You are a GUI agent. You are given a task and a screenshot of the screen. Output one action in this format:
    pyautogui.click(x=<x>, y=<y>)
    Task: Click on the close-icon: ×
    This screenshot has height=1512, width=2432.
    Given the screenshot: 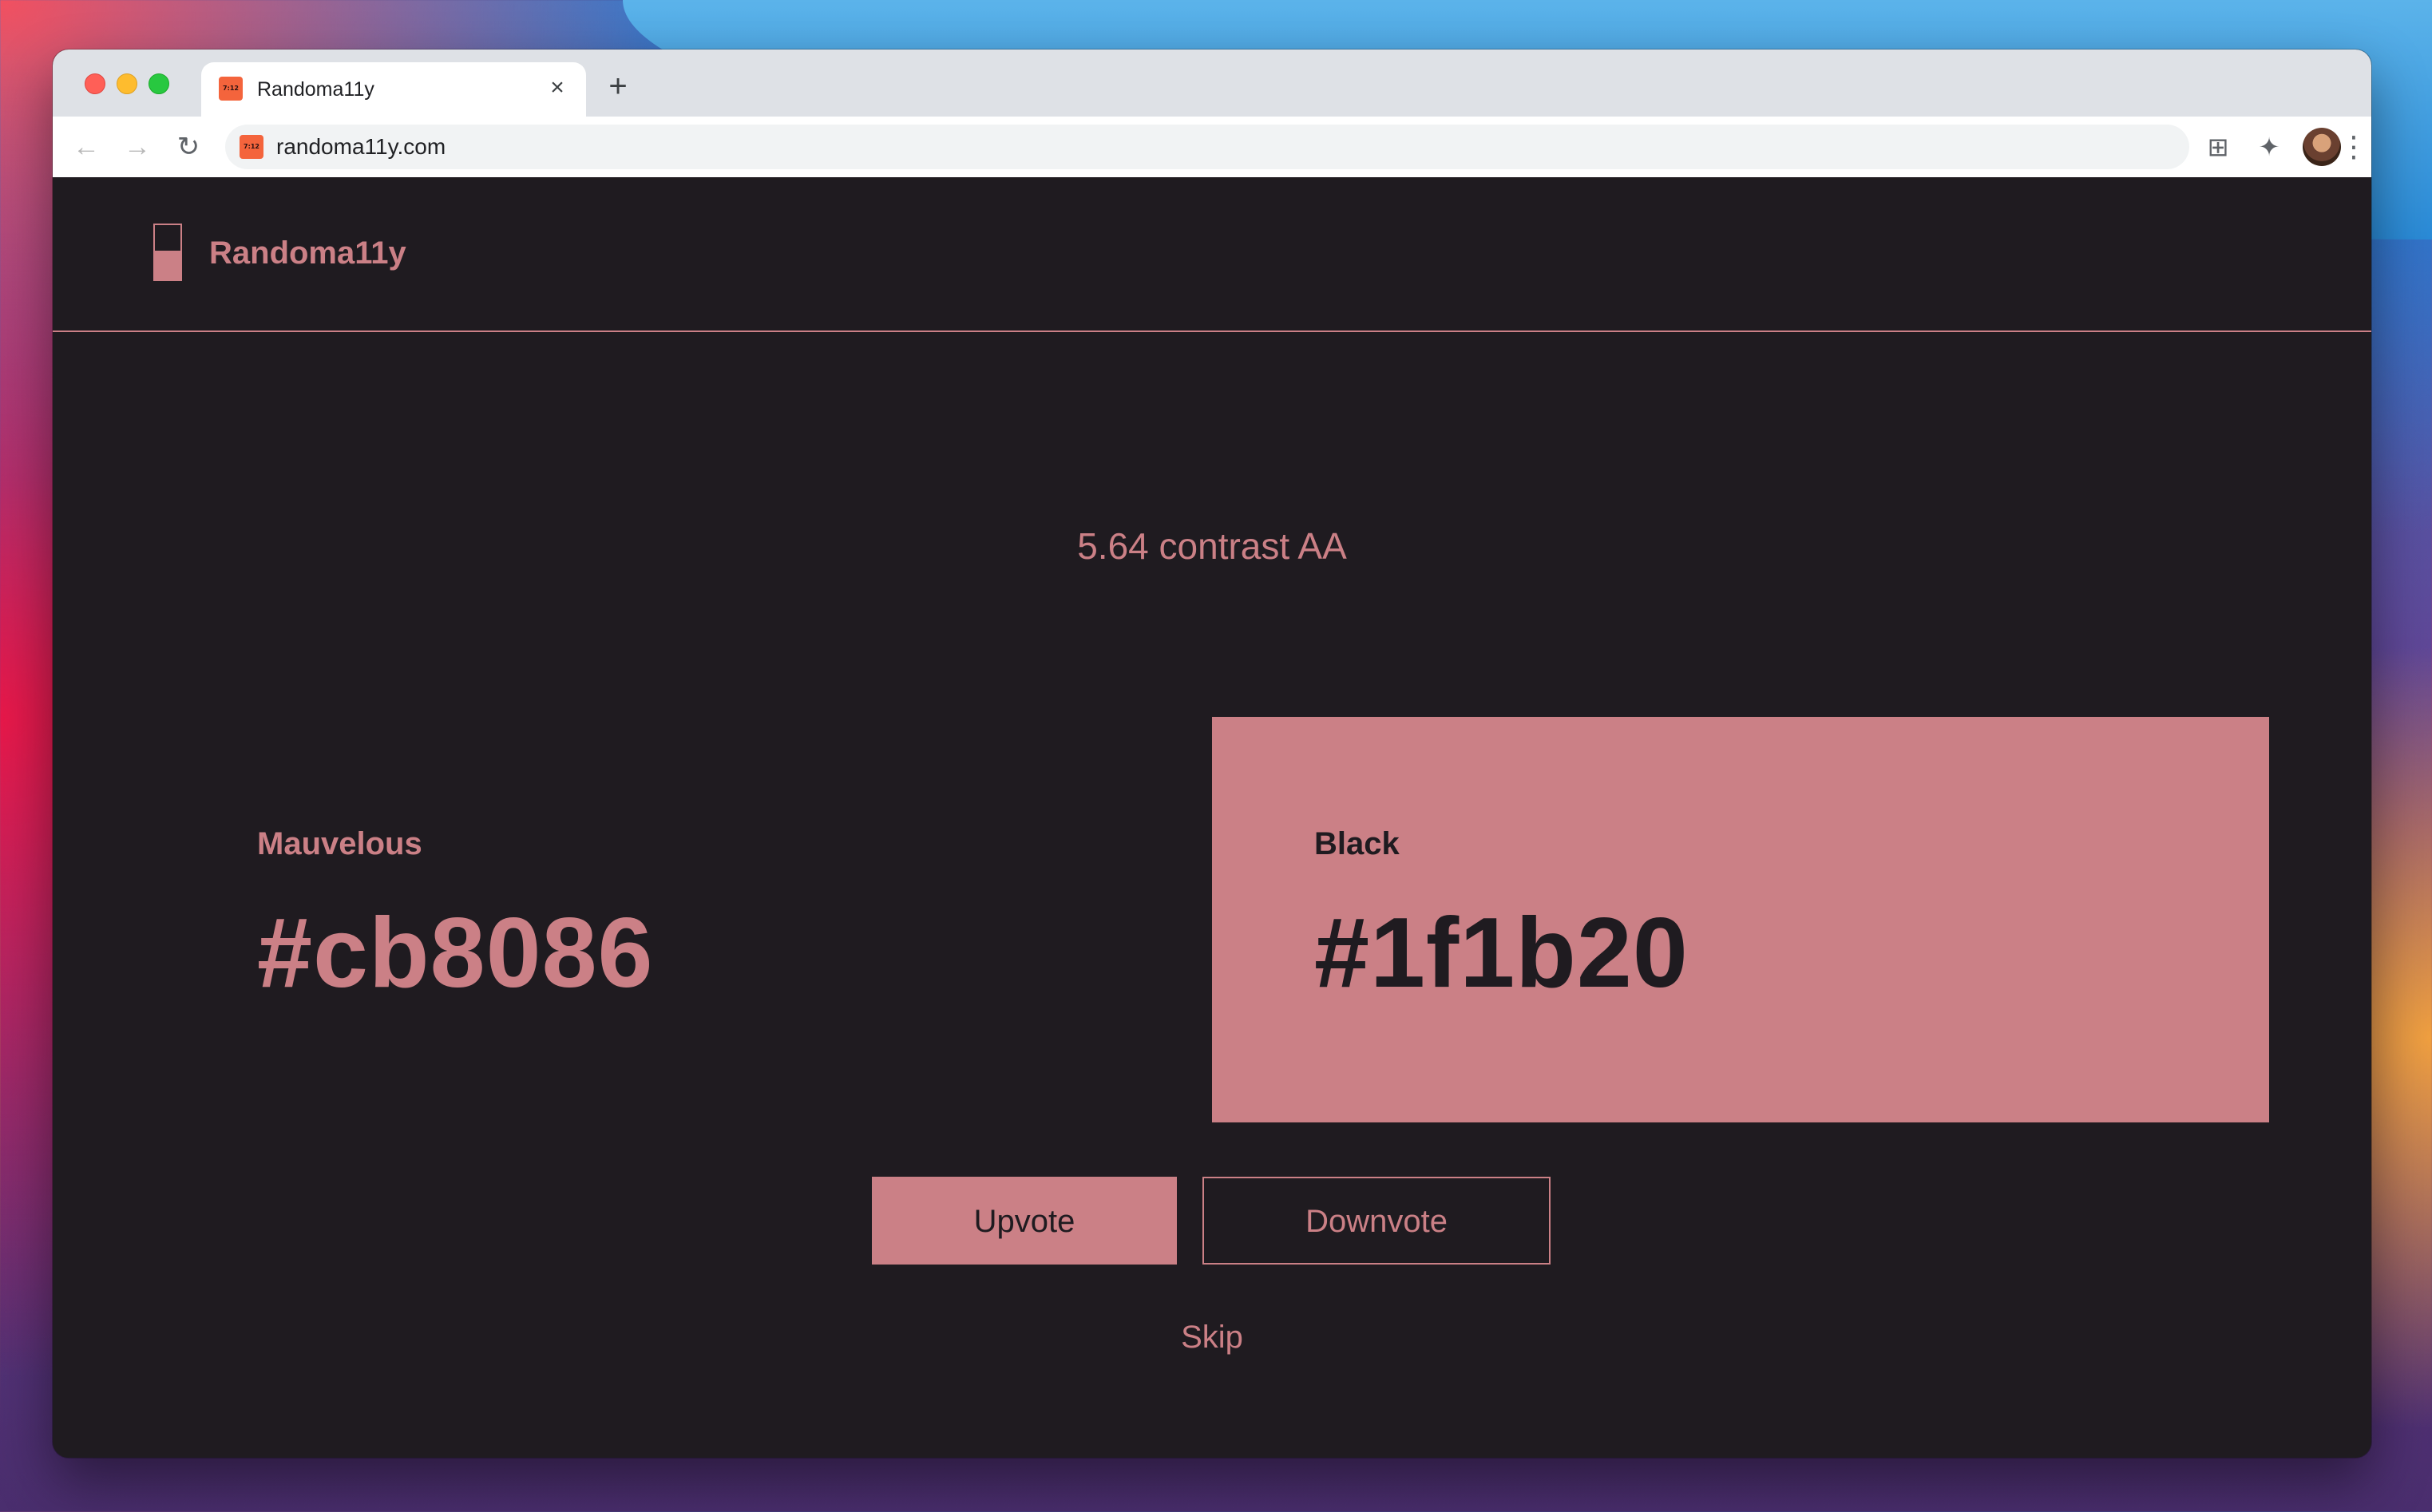 What is the action you would take?
    pyautogui.click(x=557, y=87)
    